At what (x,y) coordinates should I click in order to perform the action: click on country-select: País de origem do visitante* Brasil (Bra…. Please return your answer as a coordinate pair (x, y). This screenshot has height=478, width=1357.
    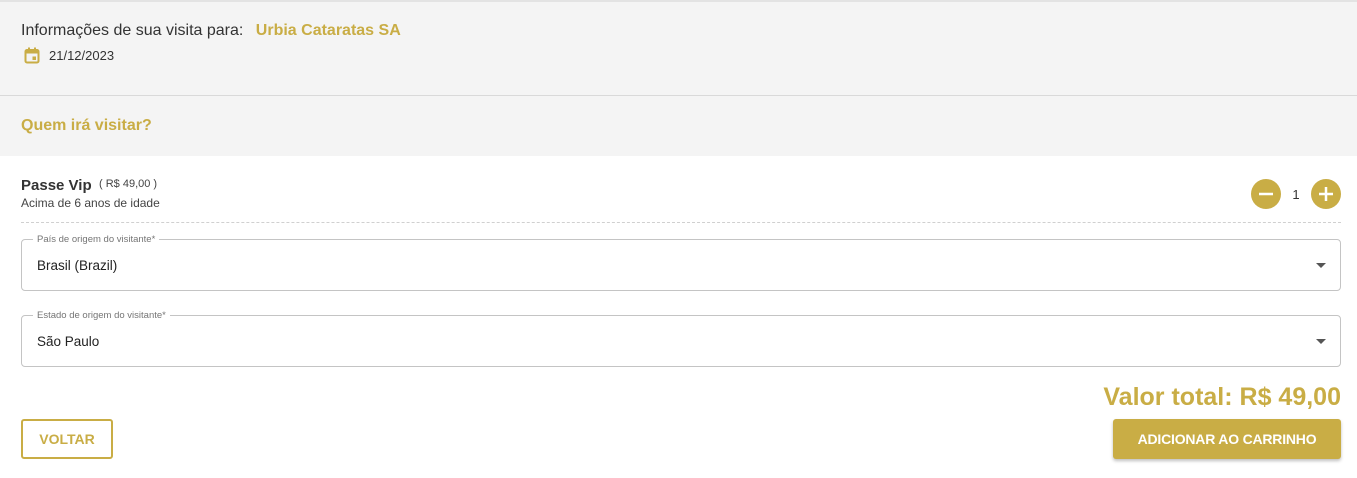
    Looking at the image, I should click on (681, 262).